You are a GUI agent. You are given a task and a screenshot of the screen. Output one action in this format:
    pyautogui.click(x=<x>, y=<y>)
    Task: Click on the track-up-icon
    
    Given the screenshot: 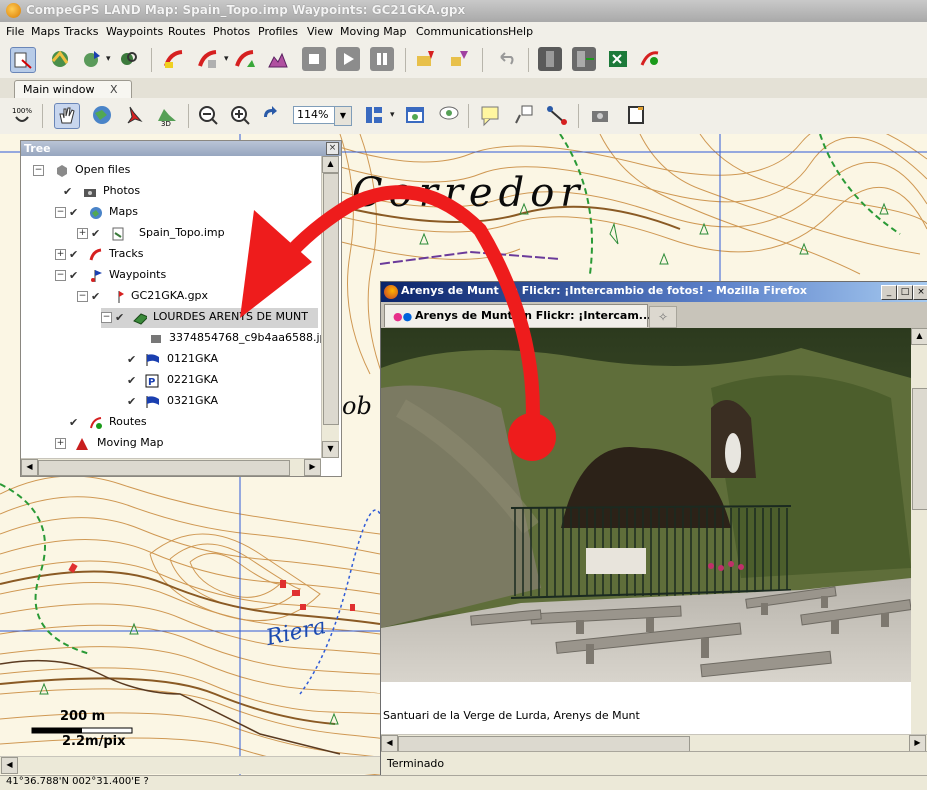 What is the action you would take?
    pyautogui.click(x=245, y=59)
    